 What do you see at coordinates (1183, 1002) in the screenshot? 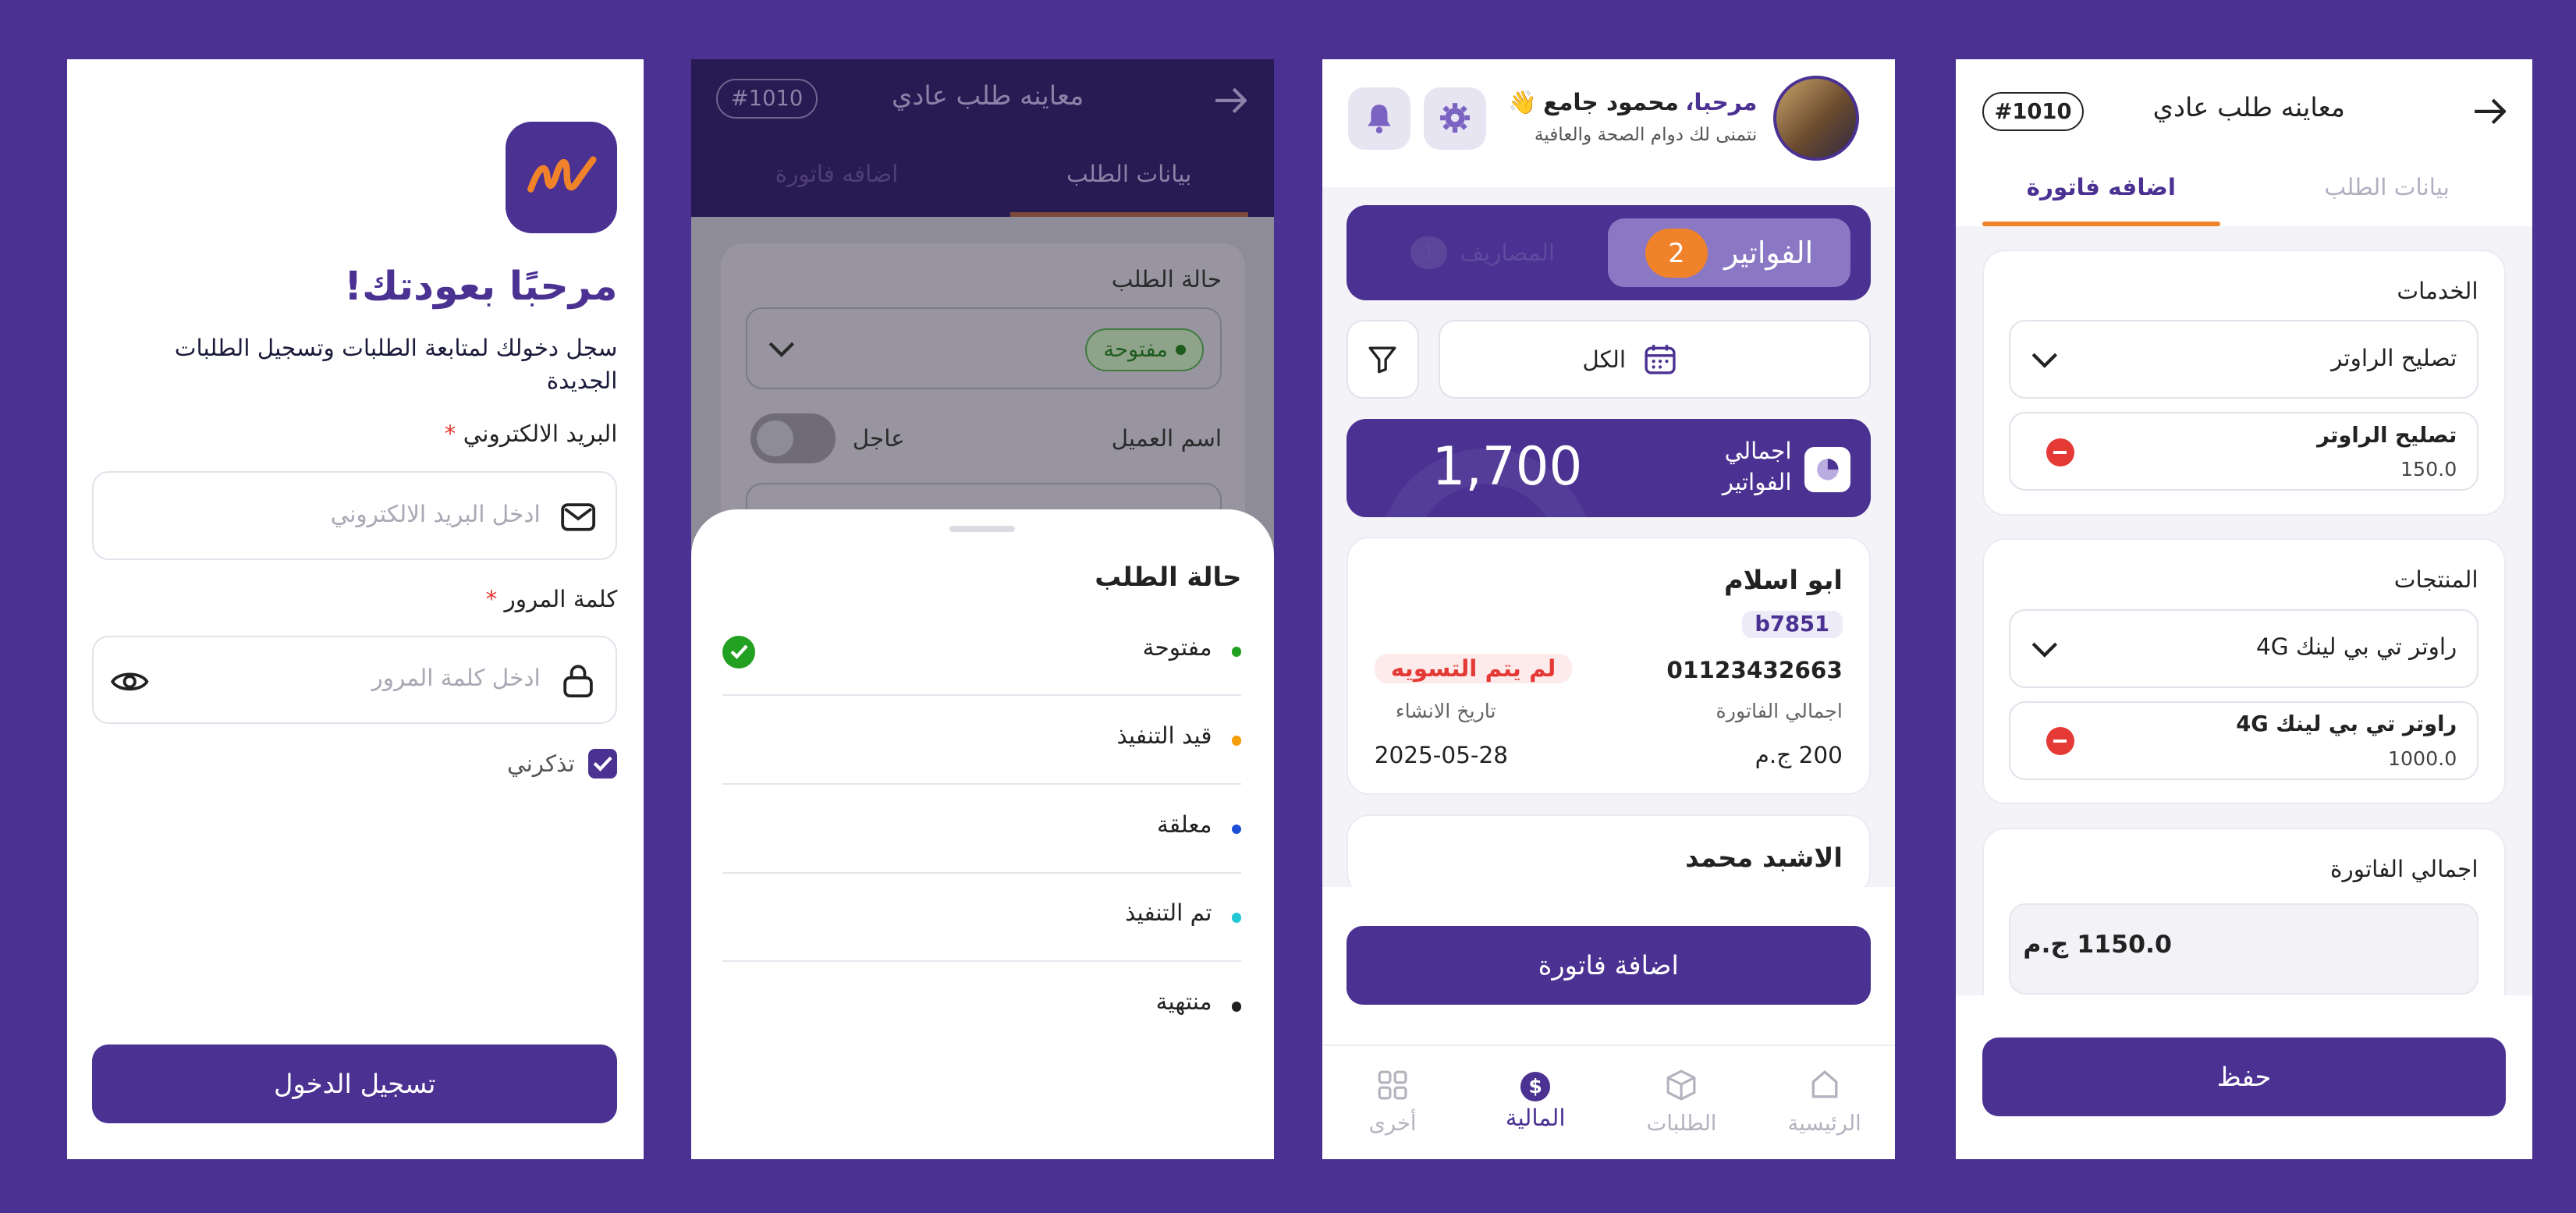
I see `status-option-label: منتهية` at bounding box center [1183, 1002].